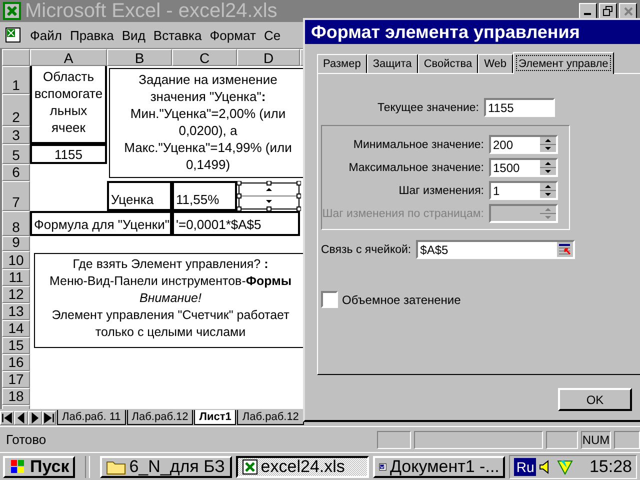  Describe the element at coordinates (403, 214) in the screenshot. I see `field-label: Шаг изменения по страницам:` at that location.